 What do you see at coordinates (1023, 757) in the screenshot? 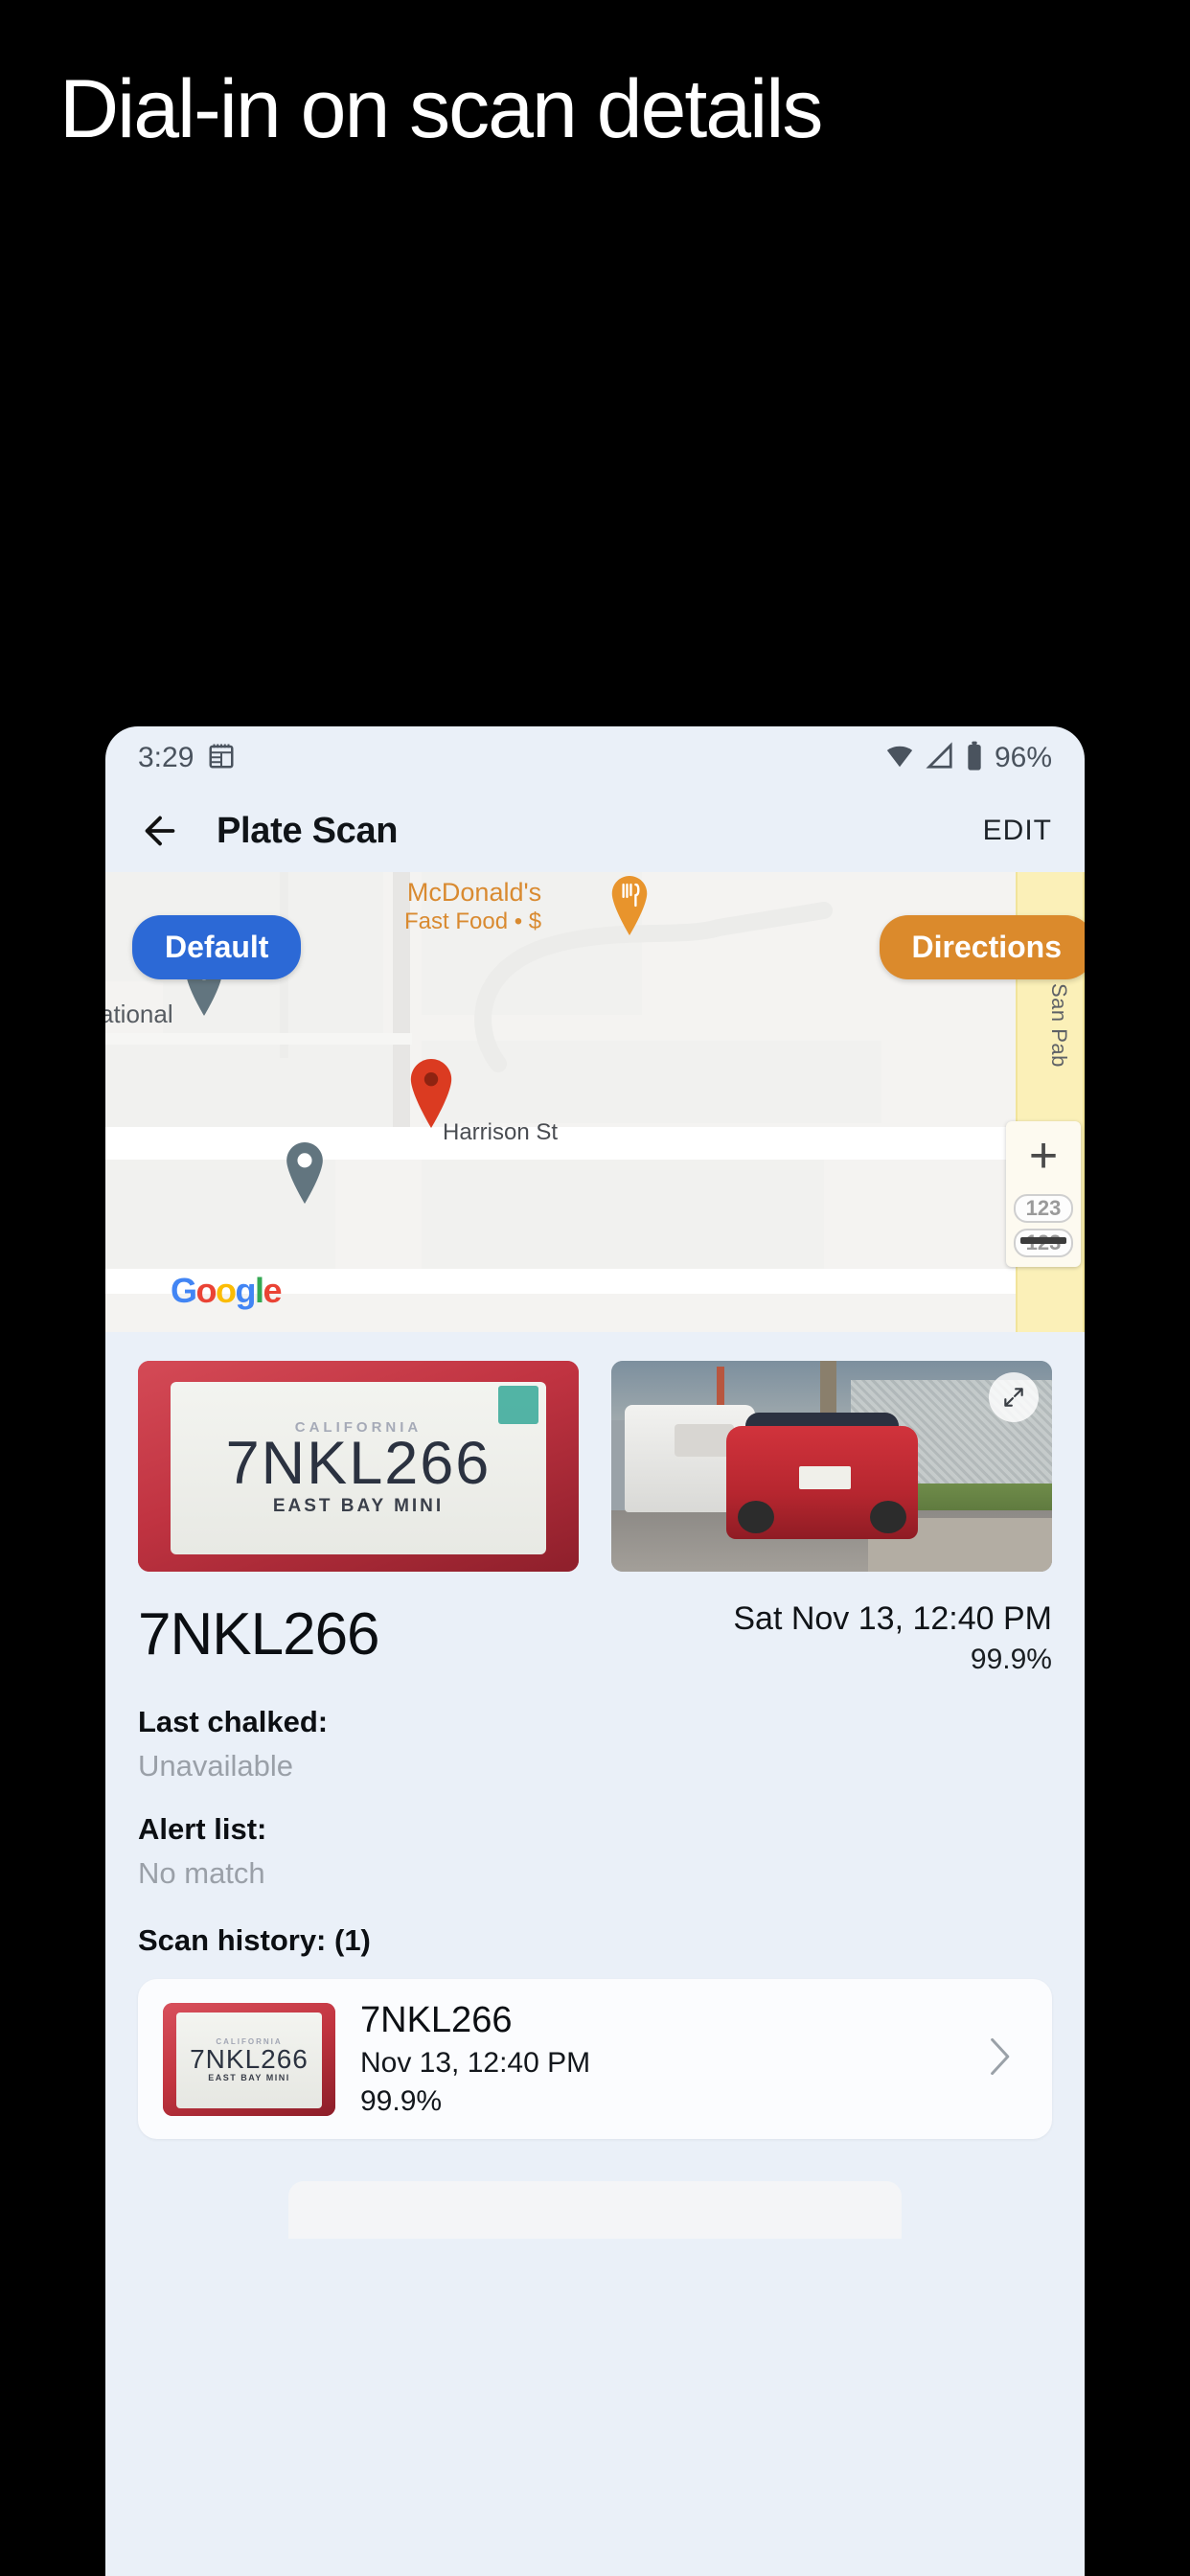
I see `battery-percent: 96%` at bounding box center [1023, 757].